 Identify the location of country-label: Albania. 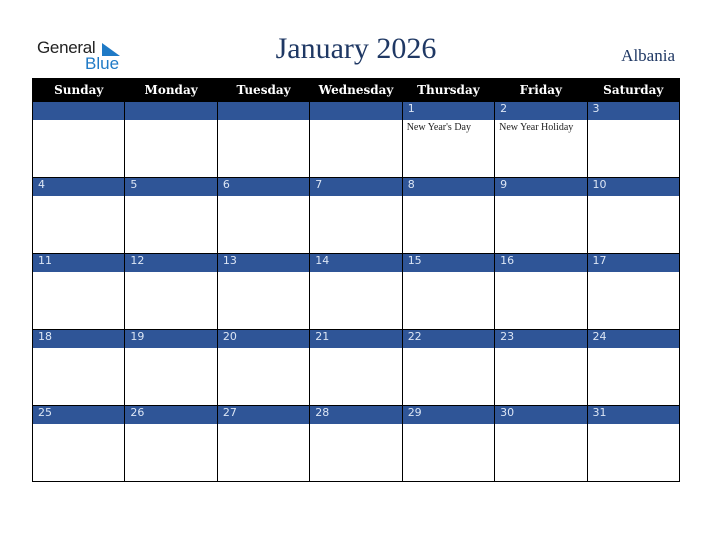
(648, 55).